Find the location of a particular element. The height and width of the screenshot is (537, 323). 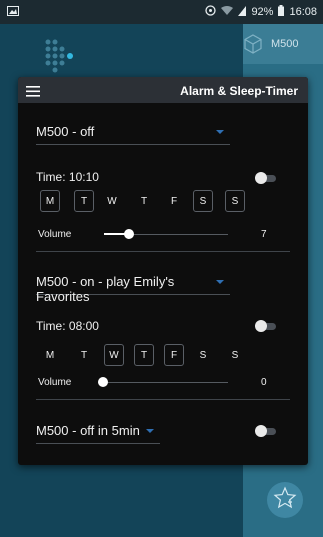

favorite-star-button is located at coordinates (285, 500).